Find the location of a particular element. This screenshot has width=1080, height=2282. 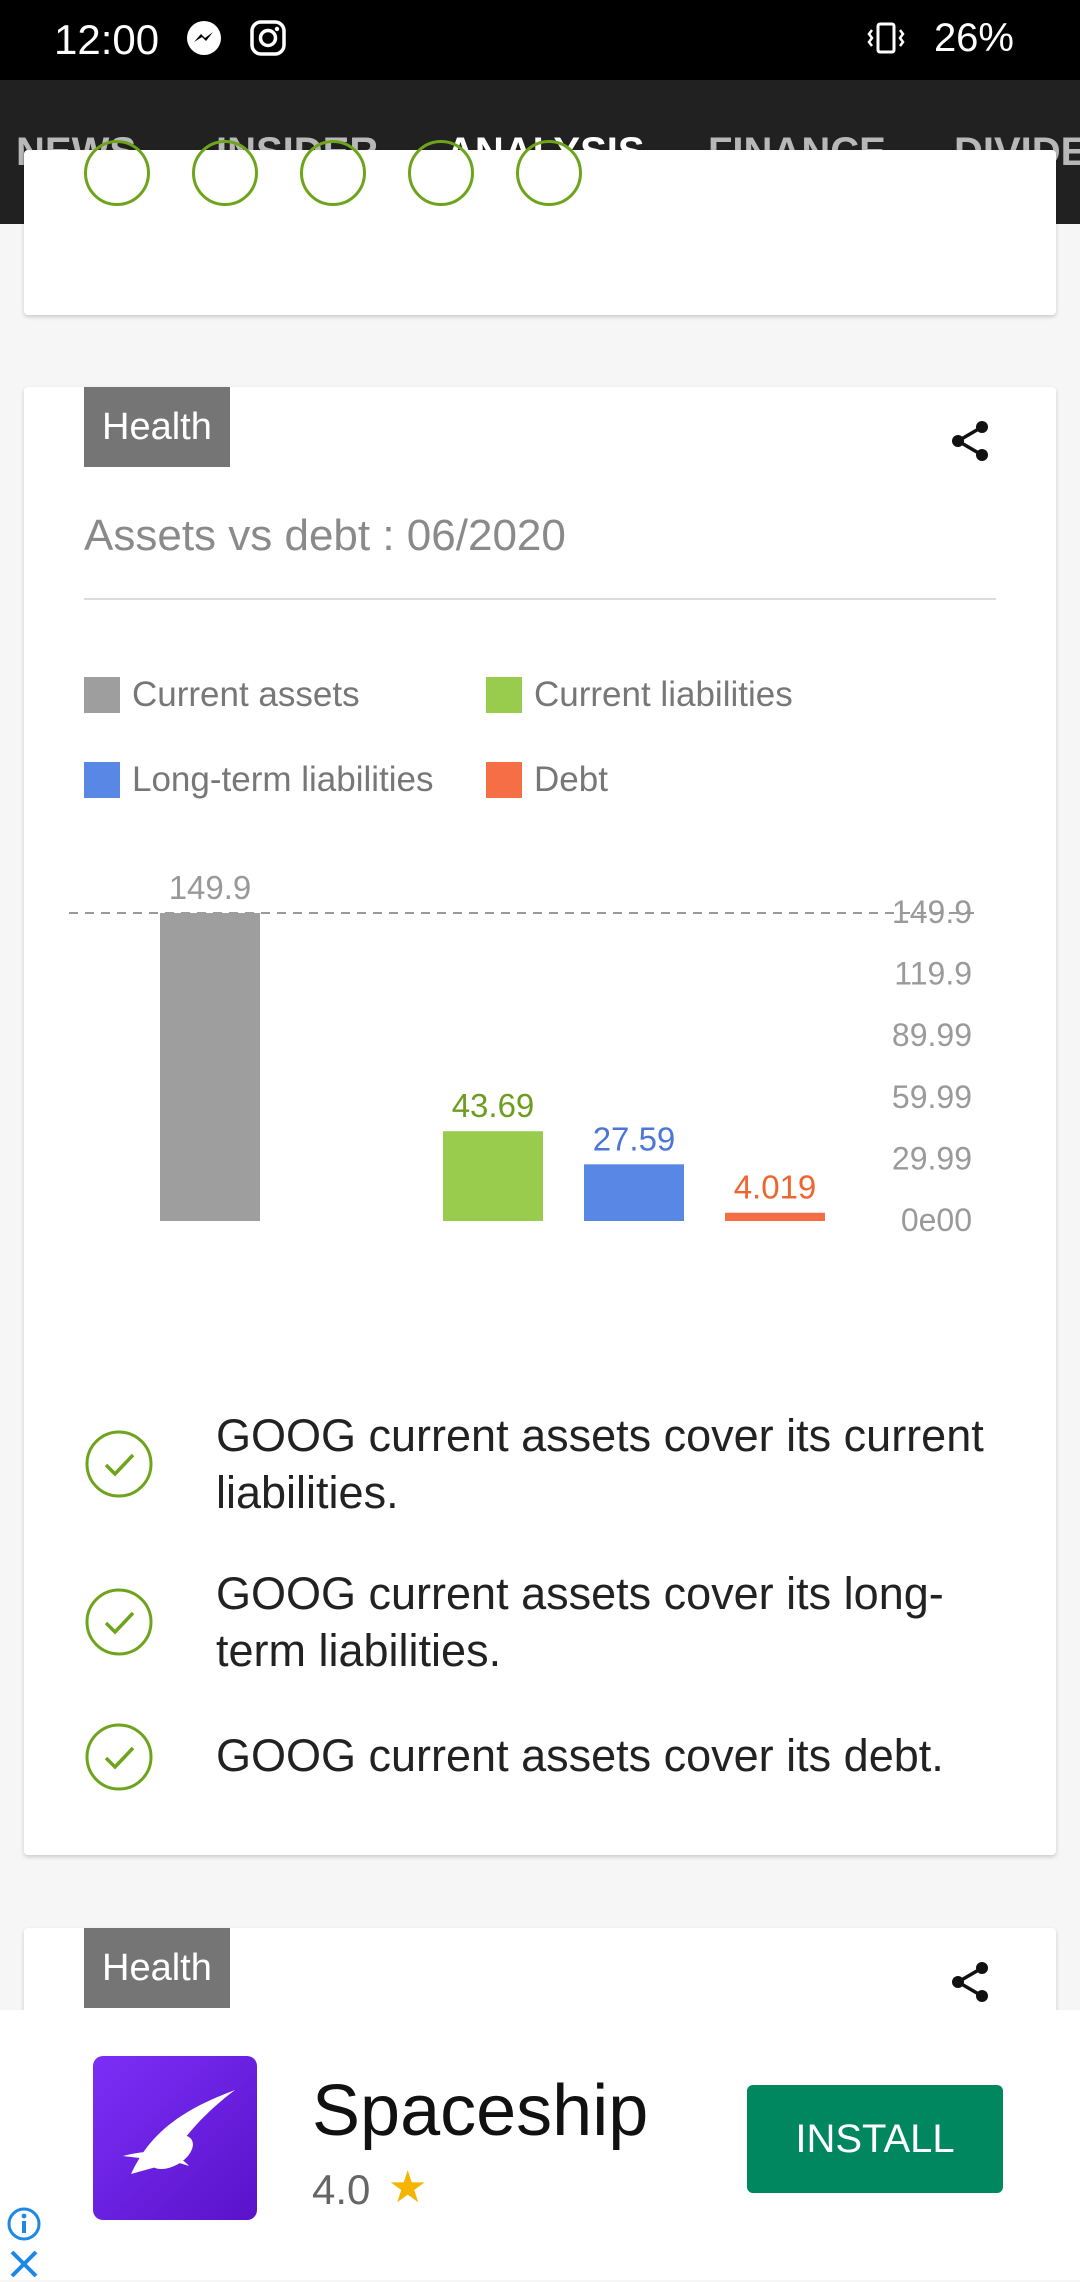

ad-info-icon is located at coordinates (24, 2224).